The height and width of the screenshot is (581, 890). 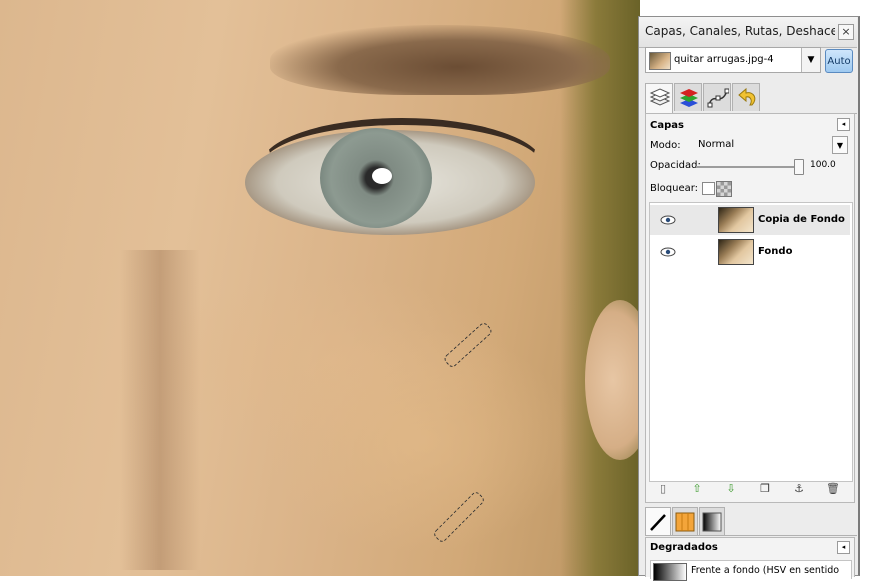 I want to click on layers-icon, so click(x=660, y=97).